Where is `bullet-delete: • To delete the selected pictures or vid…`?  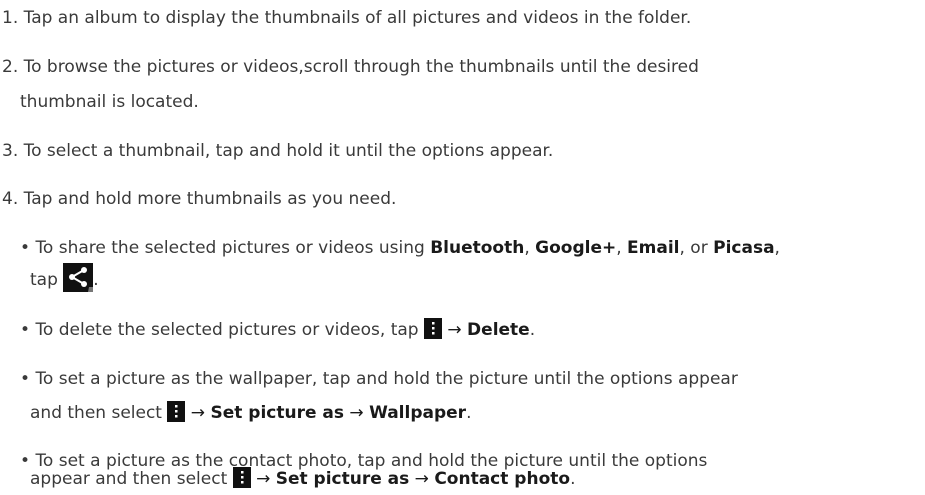 bullet-delete: • To delete the selected pictures or vid… is located at coordinates (278, 329).